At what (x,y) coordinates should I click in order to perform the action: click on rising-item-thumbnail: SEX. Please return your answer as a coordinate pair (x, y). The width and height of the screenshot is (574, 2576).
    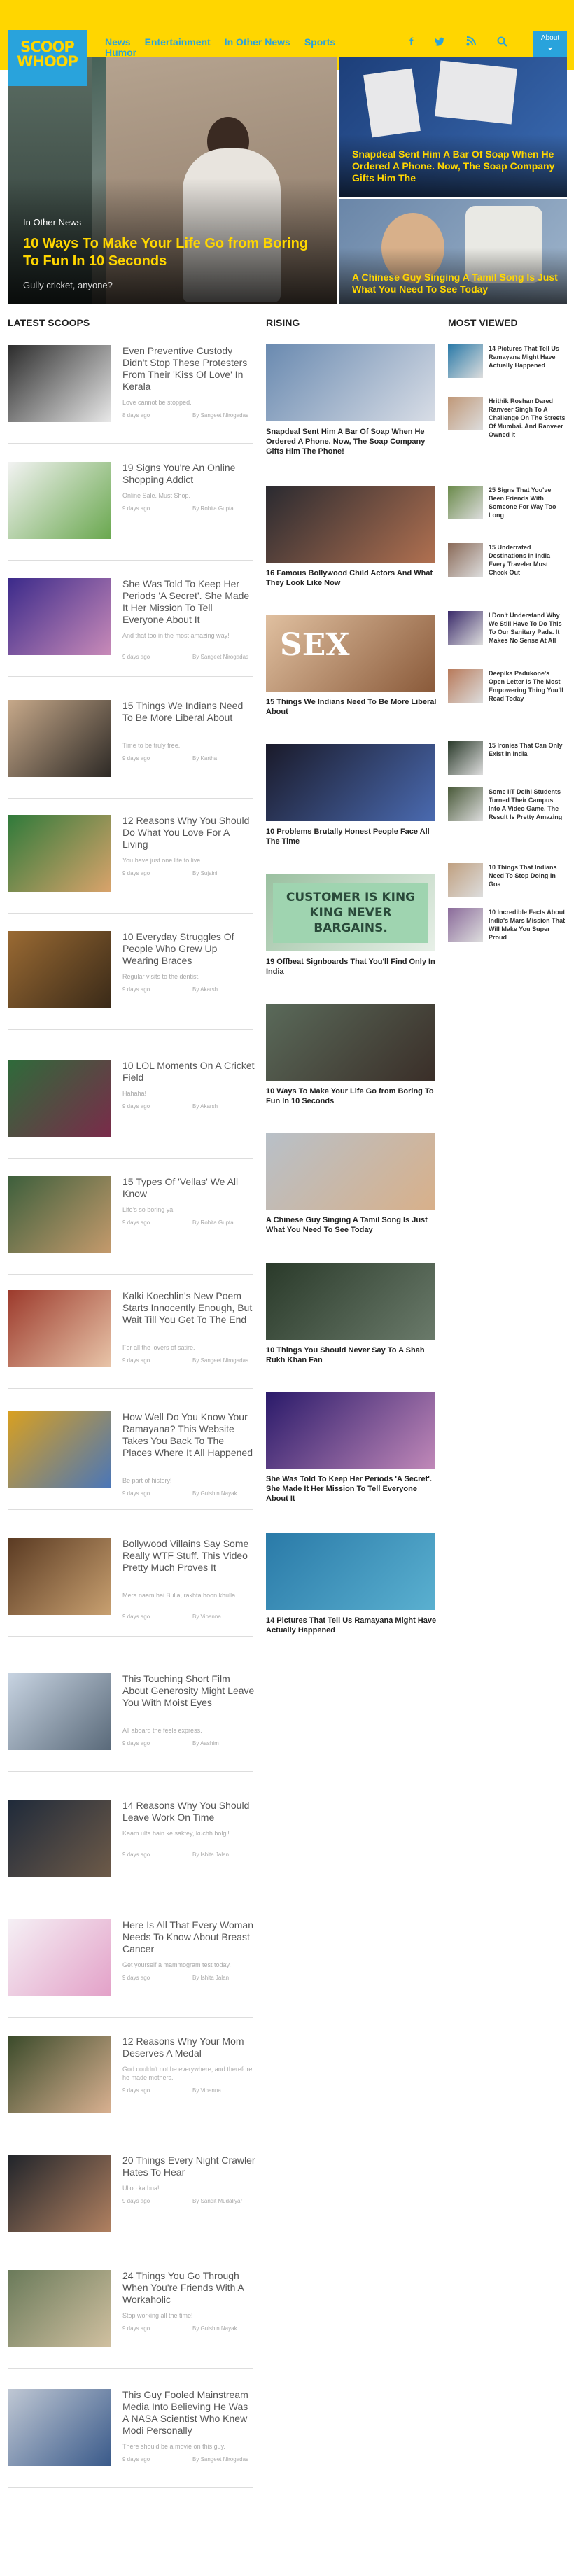
    Looking at the image, I should click on (350, 653).